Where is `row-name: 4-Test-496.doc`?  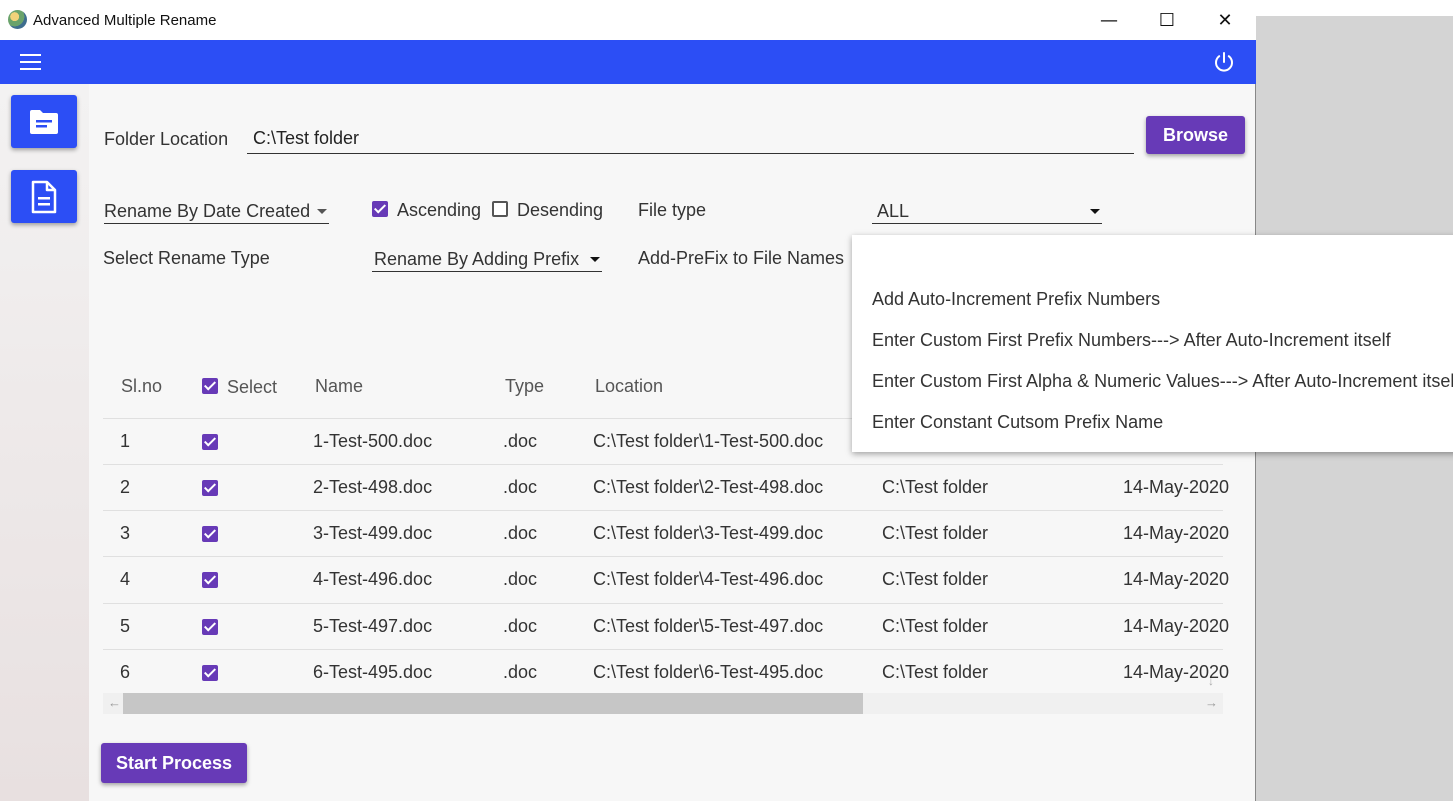 row-name: 4-Test-496.doc is located at coordinates (373, 579).